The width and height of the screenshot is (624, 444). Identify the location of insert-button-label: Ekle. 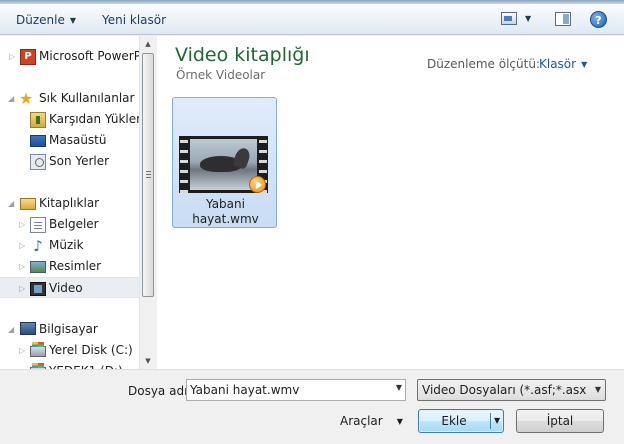
(454, 421).